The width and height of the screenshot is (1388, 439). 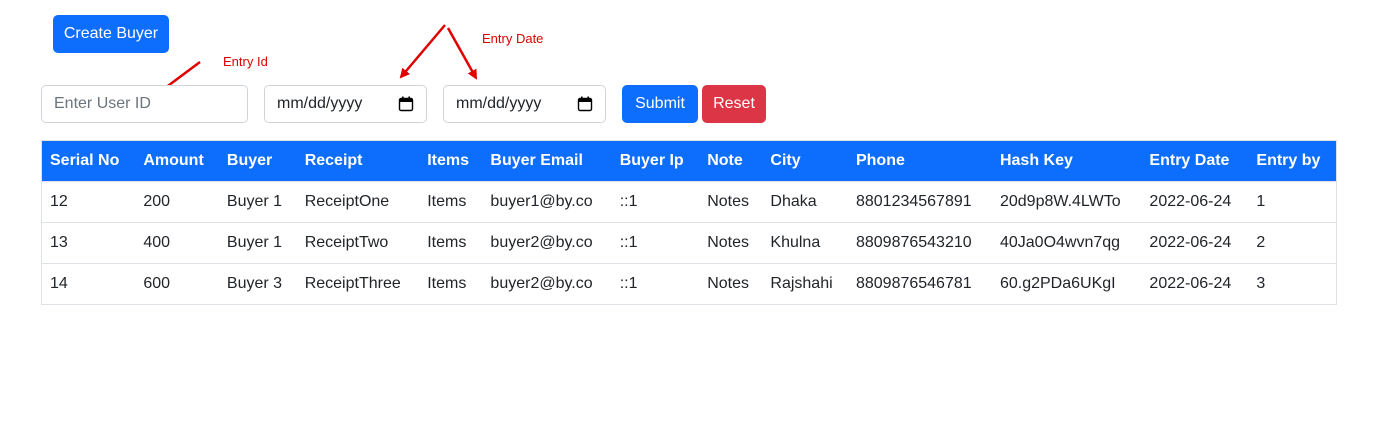 I want to click on entry-date-from-field: mm/dd/yyyy, so click(x=345, y=104).